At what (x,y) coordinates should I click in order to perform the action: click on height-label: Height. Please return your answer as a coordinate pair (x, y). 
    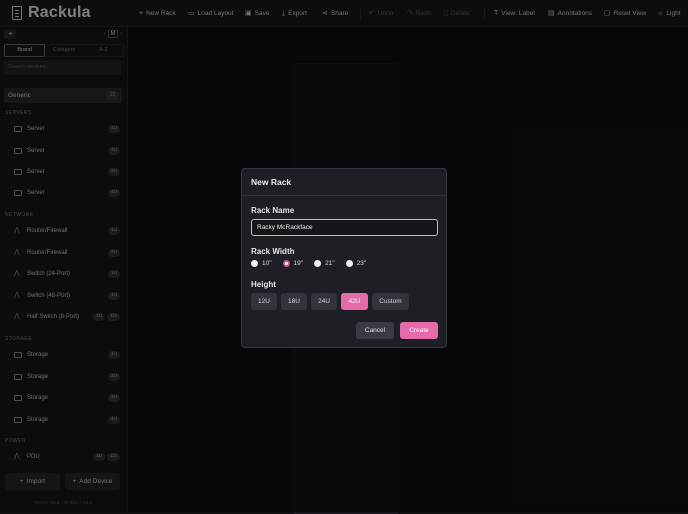
    Looking at the image, I should click on (263, 284).